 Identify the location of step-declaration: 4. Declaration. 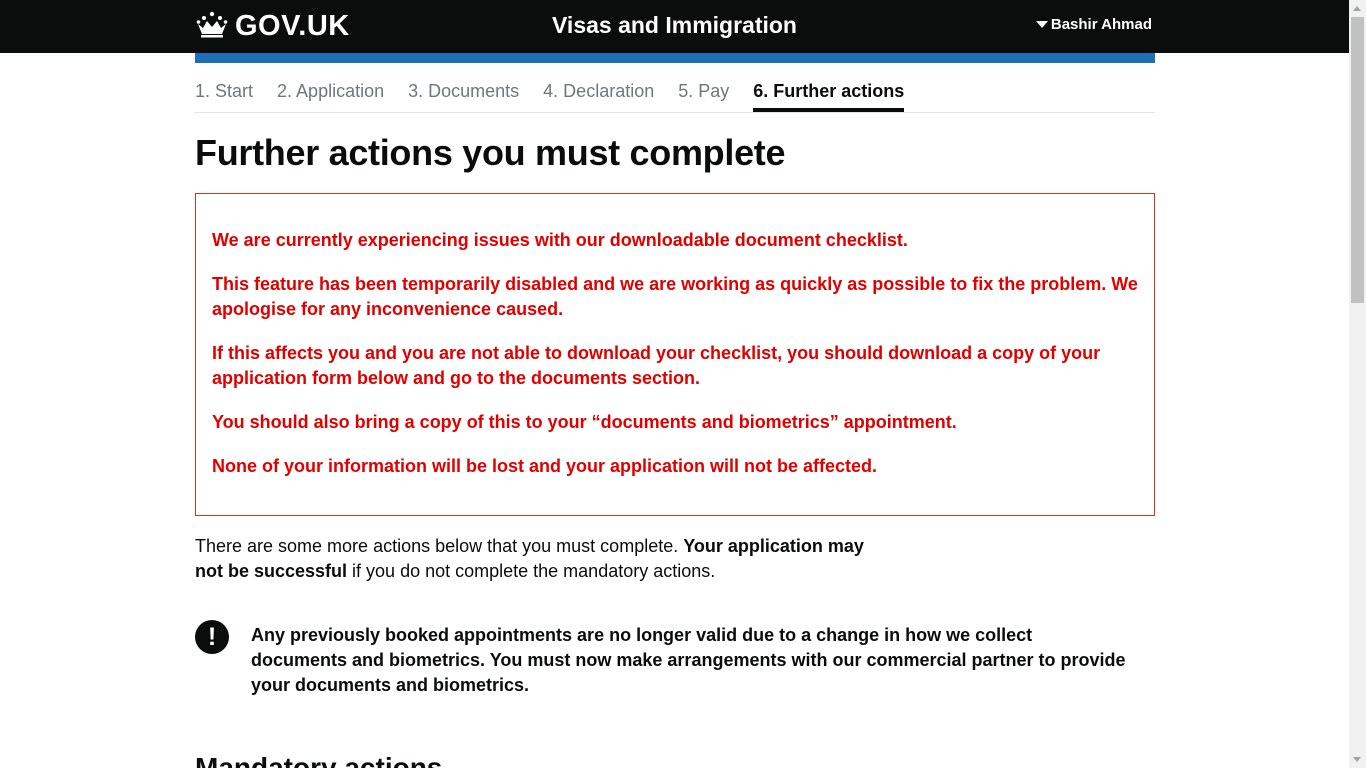
(598, 95).